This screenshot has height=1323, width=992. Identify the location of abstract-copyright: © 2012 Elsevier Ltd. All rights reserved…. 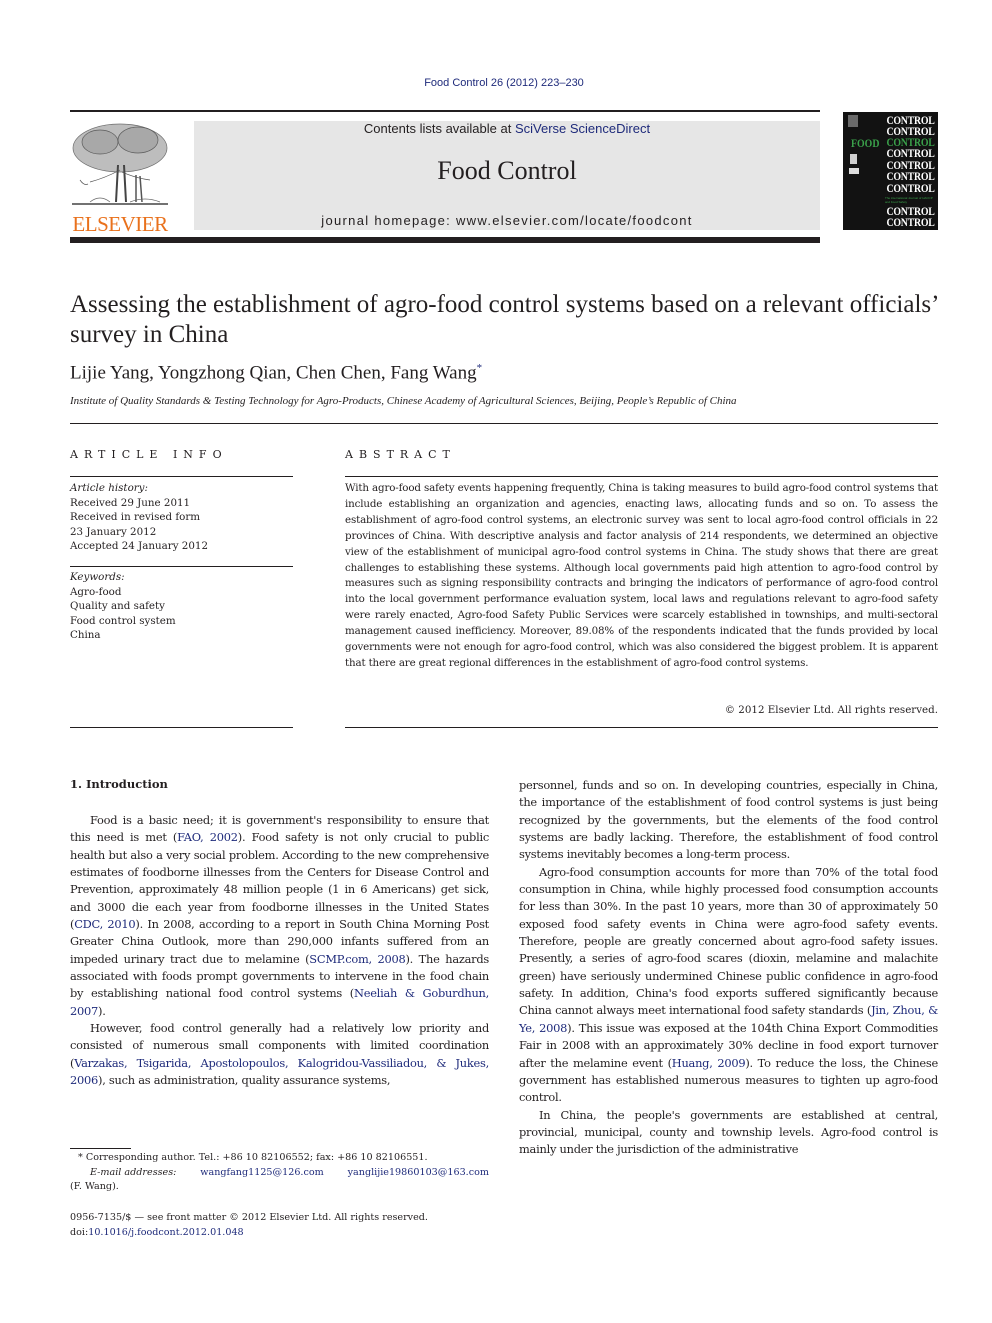
(831, 710).